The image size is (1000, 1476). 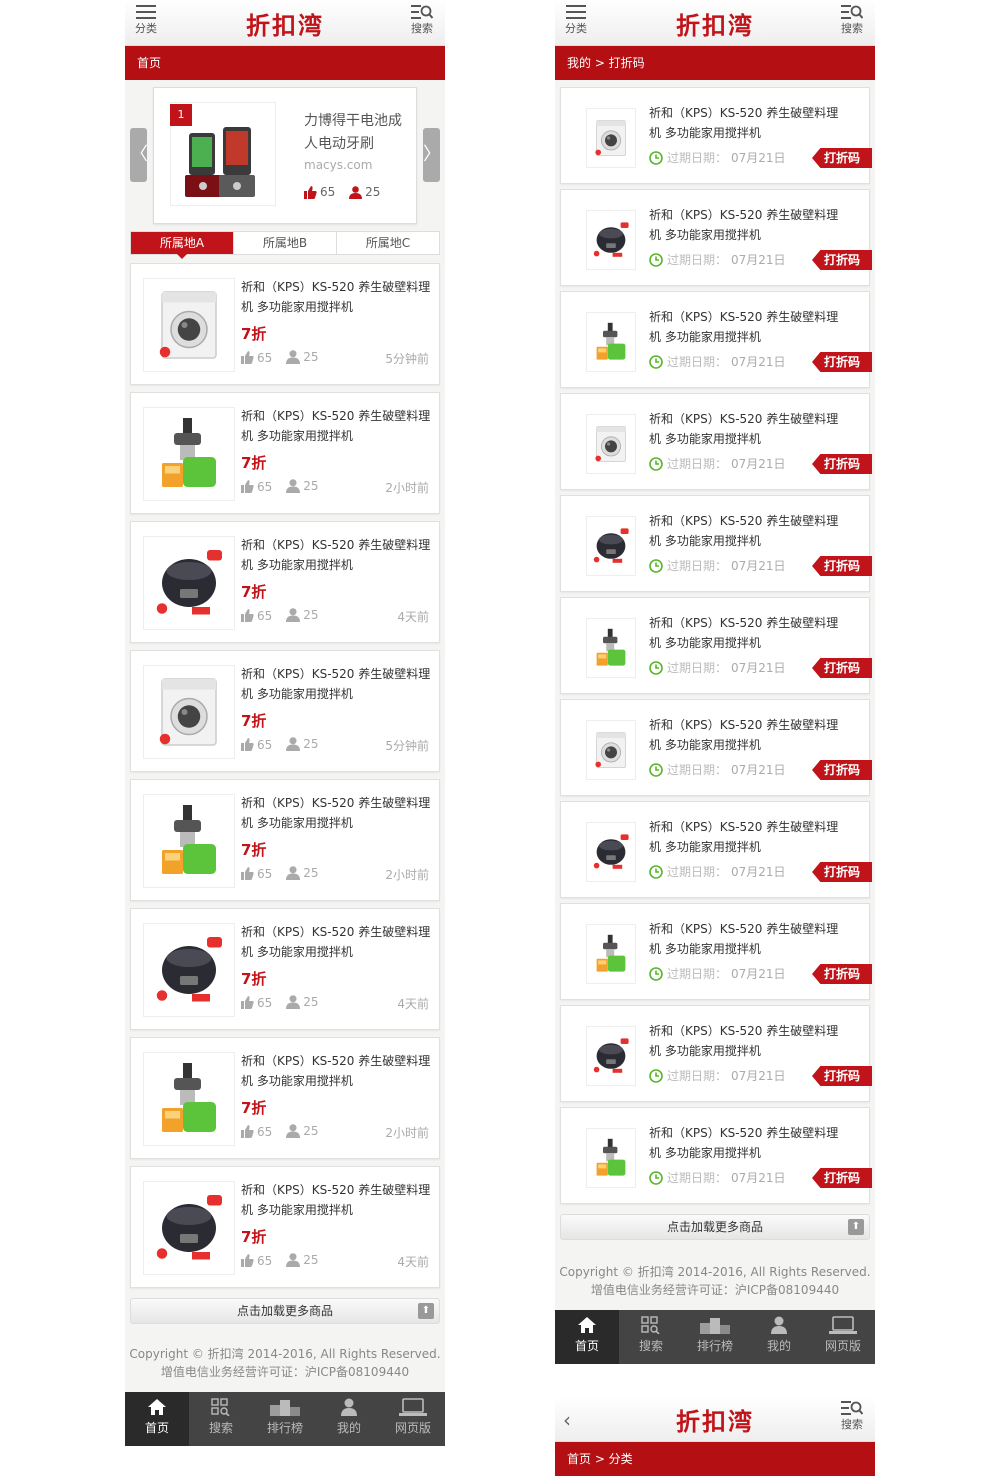 What do you see at coordinates (413, 1262) in the screenshot?
I see `post-time: 4天前` at bounding box center [413, 1262].